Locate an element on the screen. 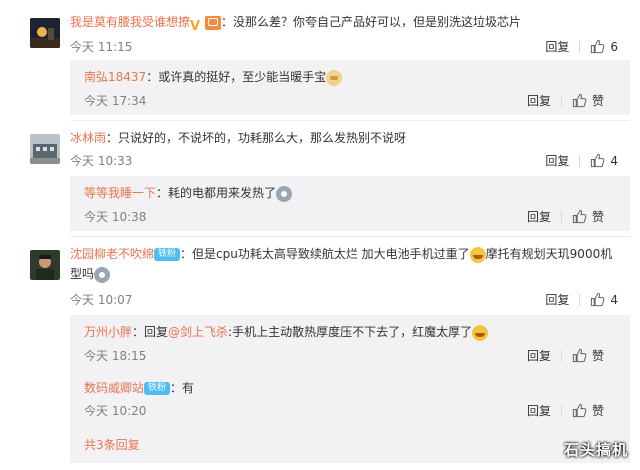 Image resolution: width=640 pixels, height=470 pixels. building-avatar-icon is located at coordinates (45, 149).